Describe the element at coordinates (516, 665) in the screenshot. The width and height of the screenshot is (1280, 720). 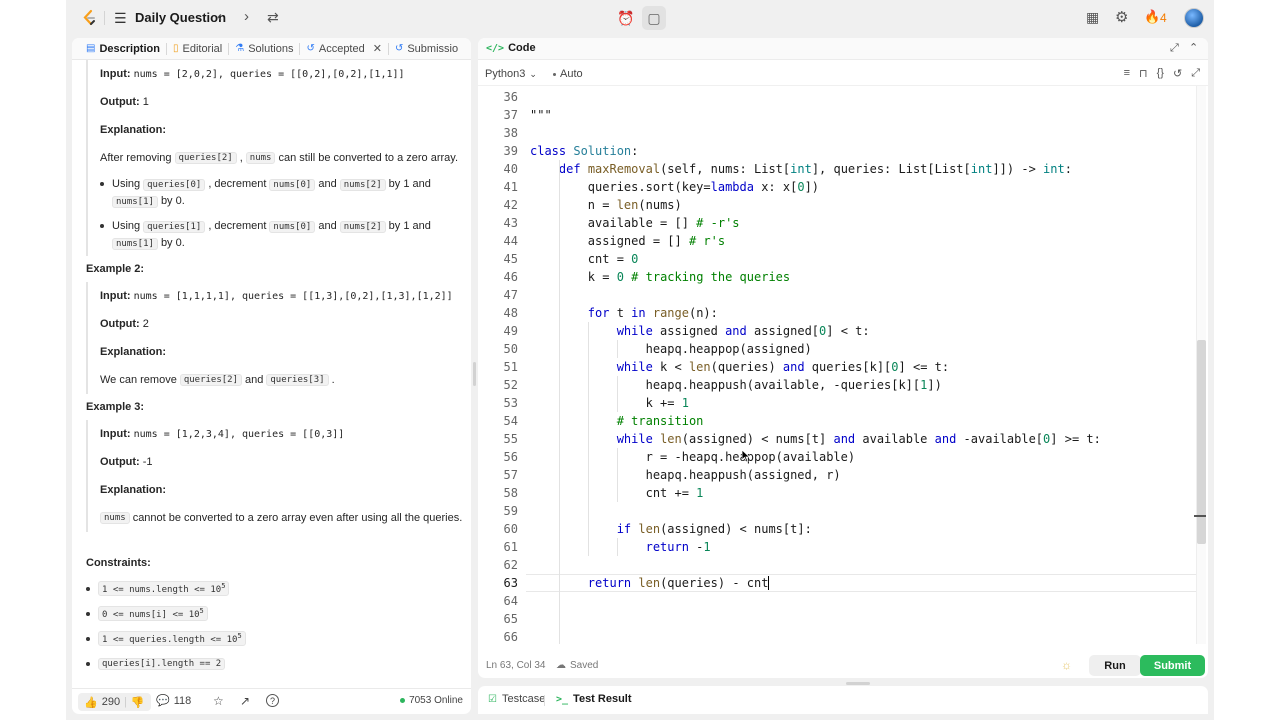
I see `cursor-position: Ln 63, Col 34` at that location.